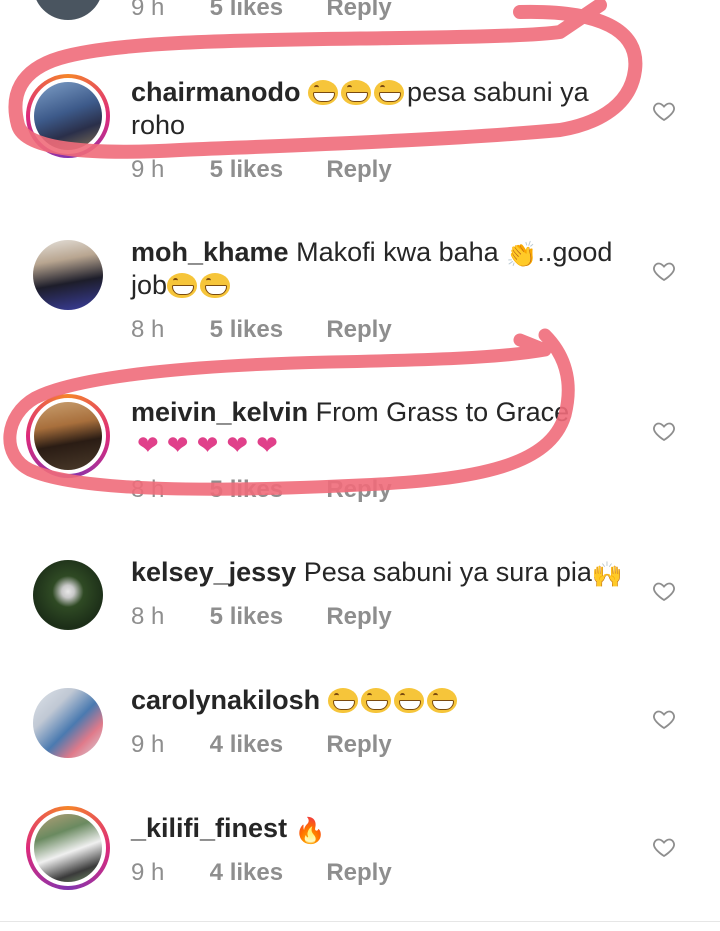 This screenshot has width=720, height=931. Describe the element at coordinates (447, 572) in the screenshot. I see `comment-body: Pesa sabuni ya sura pia` at that location.